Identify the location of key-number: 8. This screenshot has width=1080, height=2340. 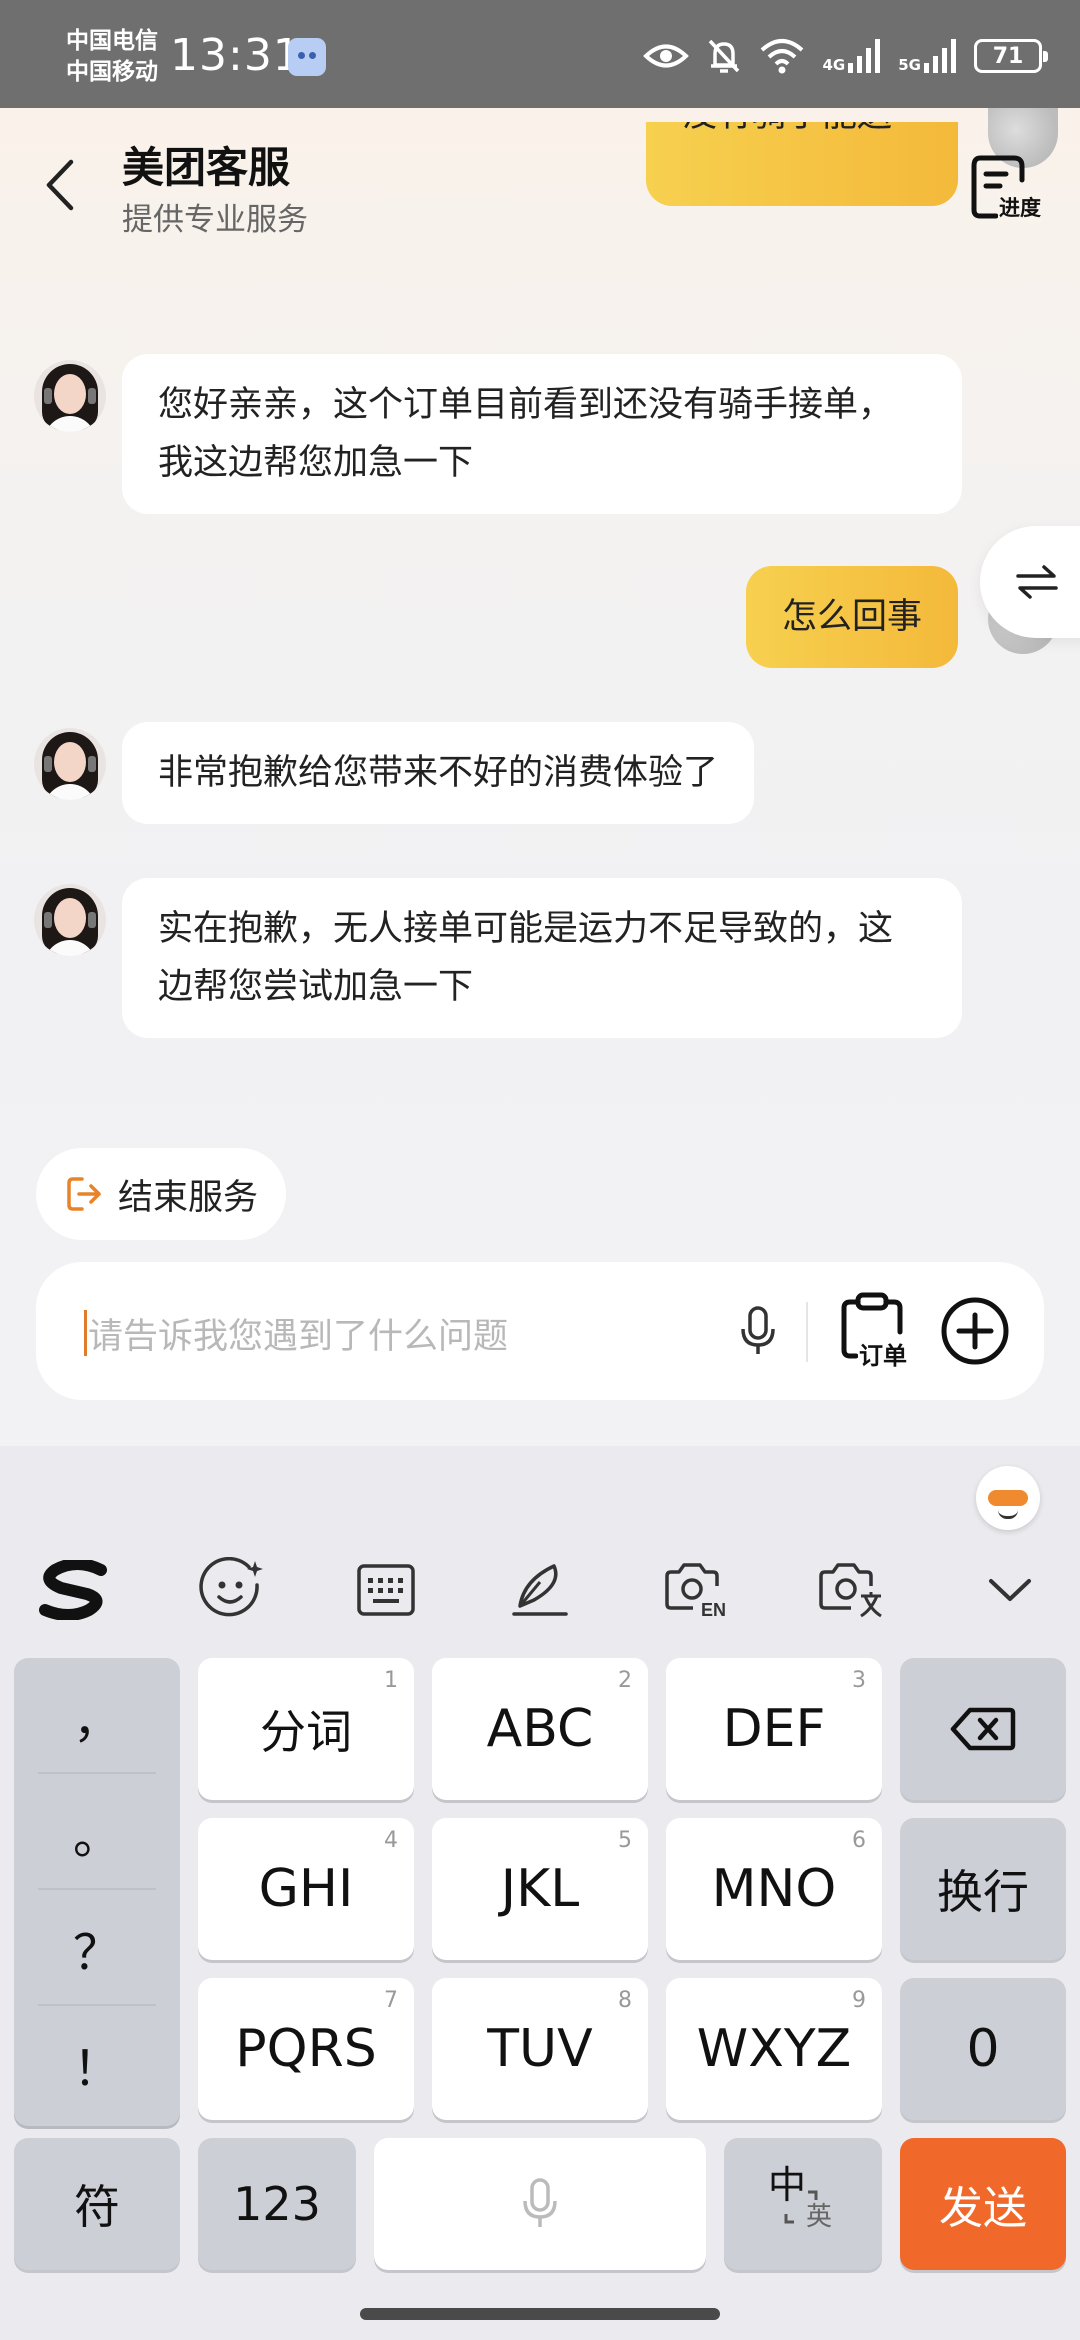
(625, 2000).